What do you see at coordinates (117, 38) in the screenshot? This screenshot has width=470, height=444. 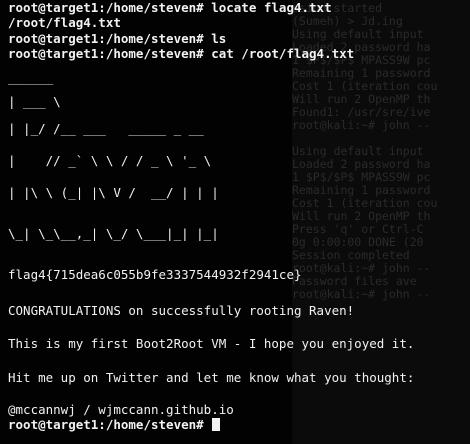 I see `command-line-ls: root@target1:/home/steven# ls` at bounding box center [117, 38].